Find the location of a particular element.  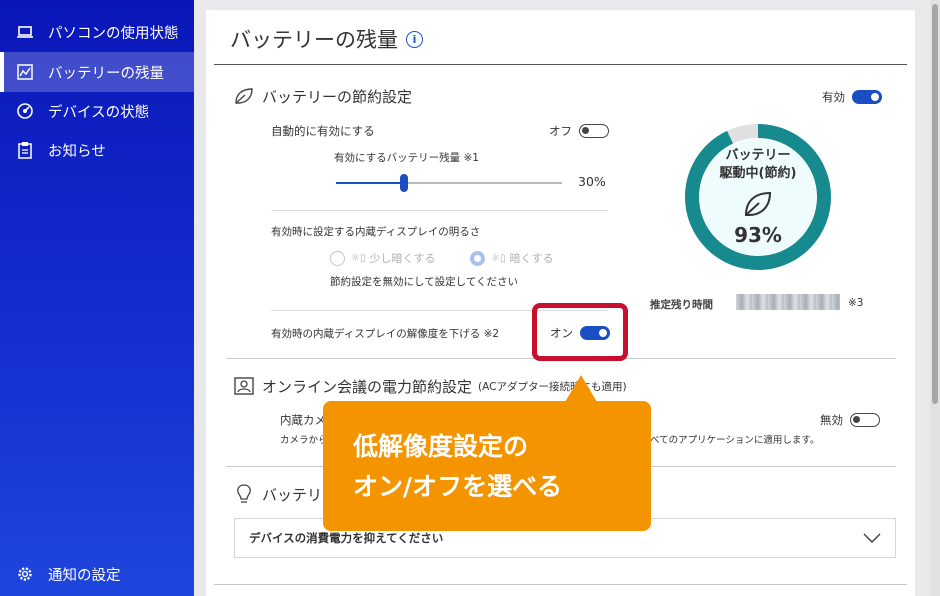

sidebar-item-device: デバイスの状態 is located at coordinates (97, 111).